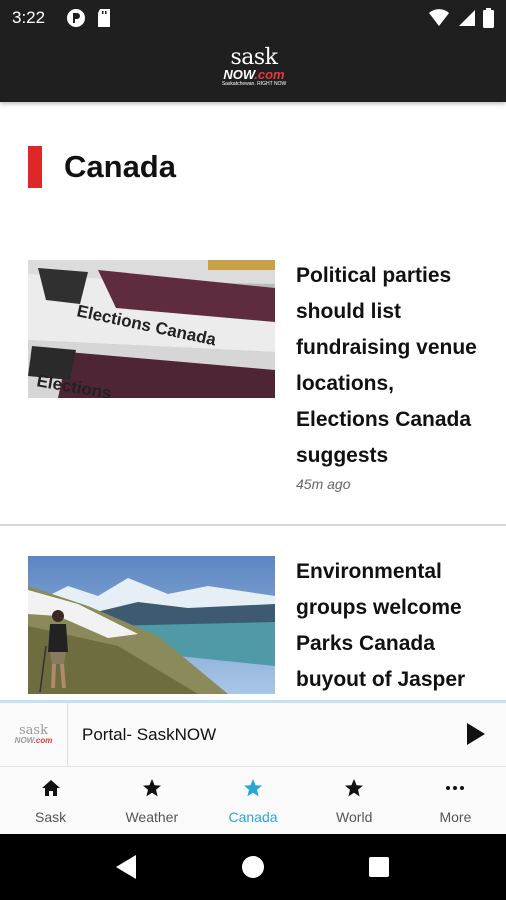 This screenshot has height=900, width=506. Describe the element at coordinates (149, 734) in the screenshot. I see `player-title: Portal- SaskNOW` at that location.